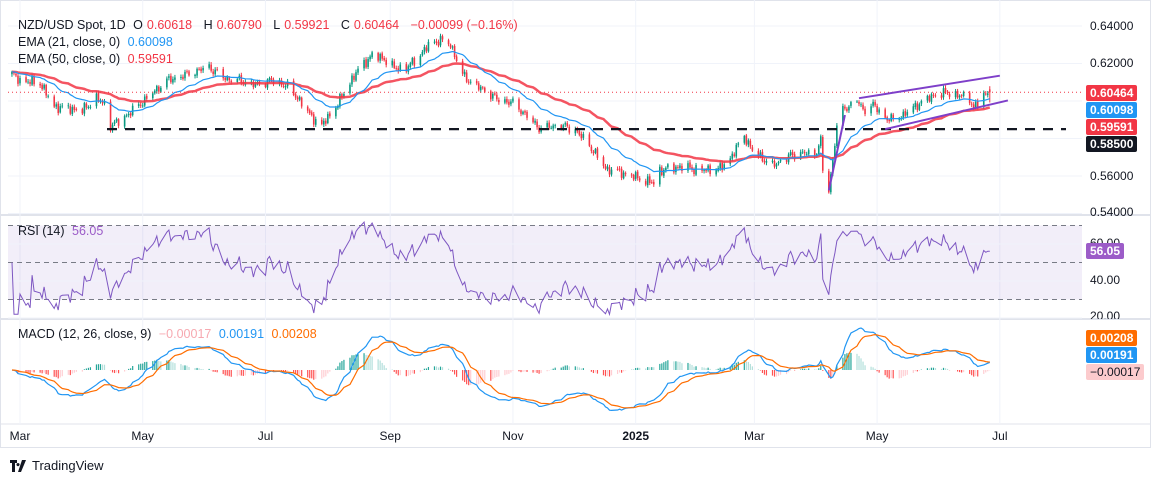  Describe the element at coordinates (97, 59) in the screenshot. I see `ema50-legend: EMA (50, close, 0) 0.59591` at that location.